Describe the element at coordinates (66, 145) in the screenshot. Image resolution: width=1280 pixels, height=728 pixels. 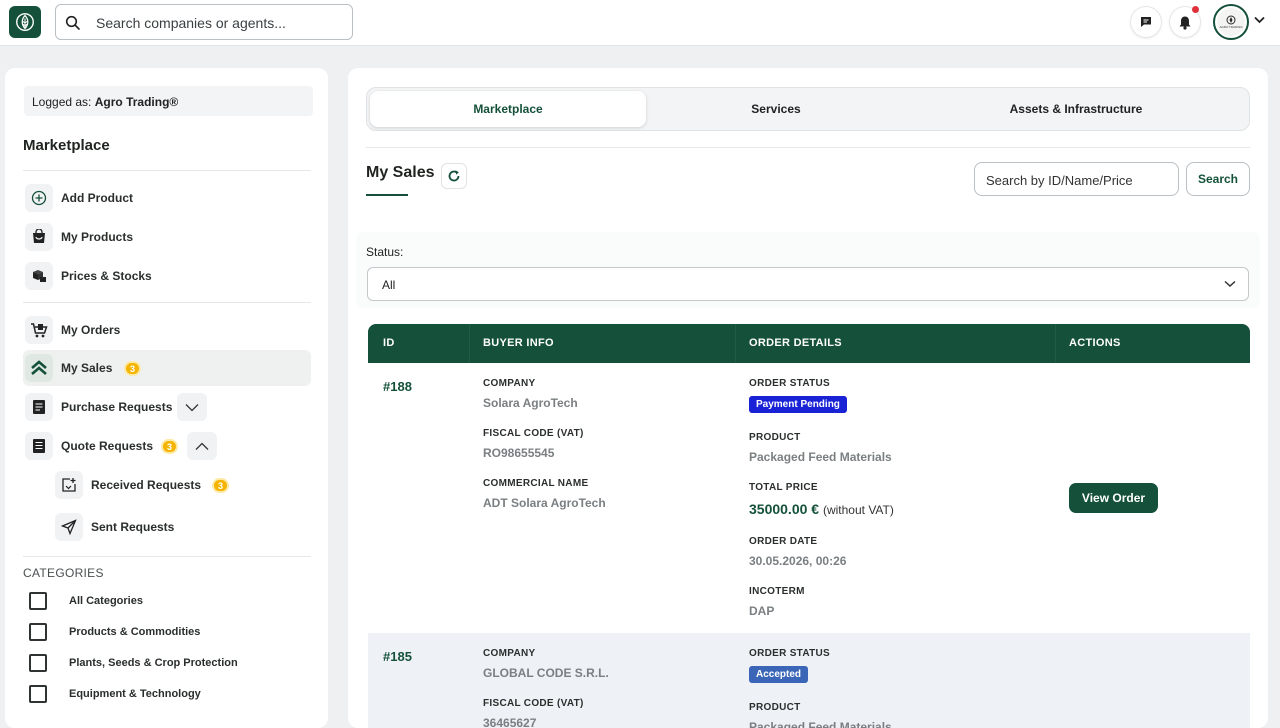
I see `sidebar-title: Marketplace` at that location.